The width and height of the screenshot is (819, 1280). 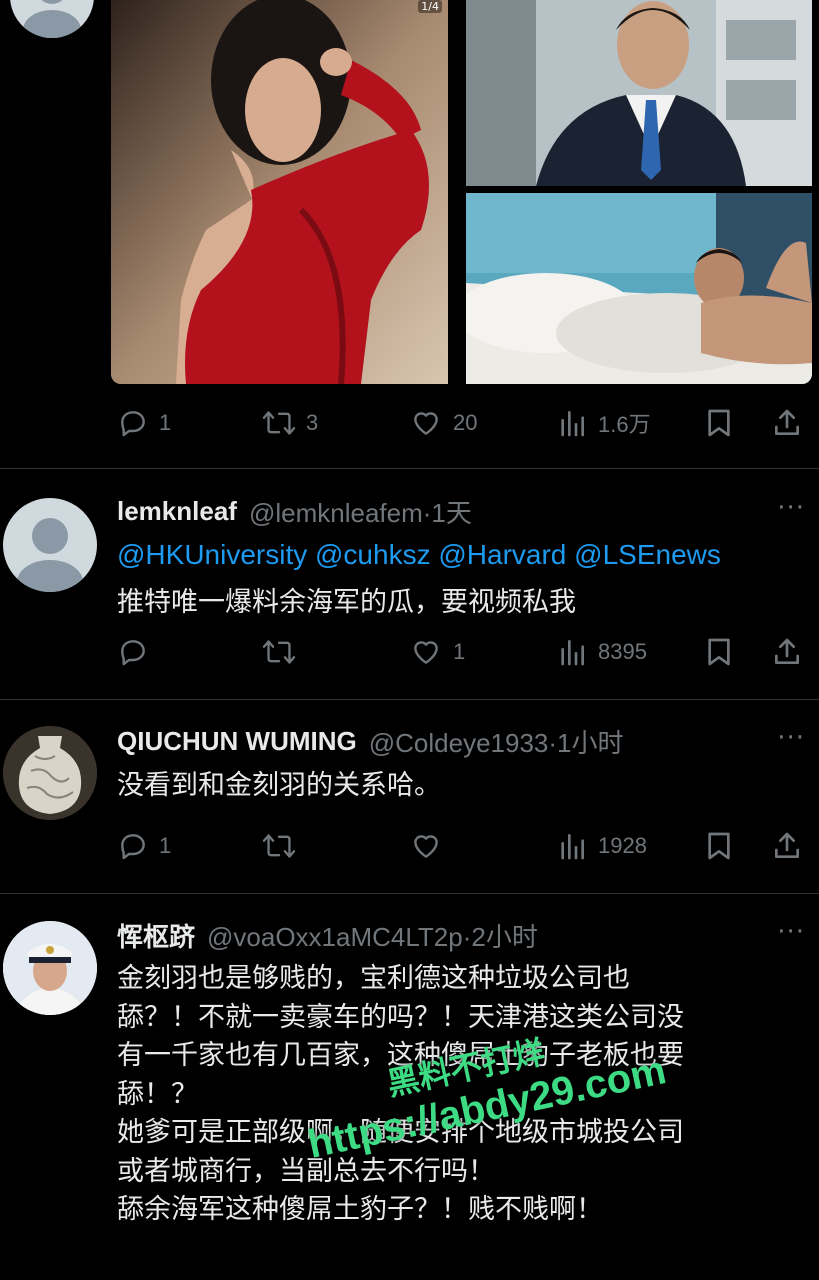 I want to click on text-line: 她爹可是正部级啊，随便安排个地级市城投公司, so click(x=400, y=1132).